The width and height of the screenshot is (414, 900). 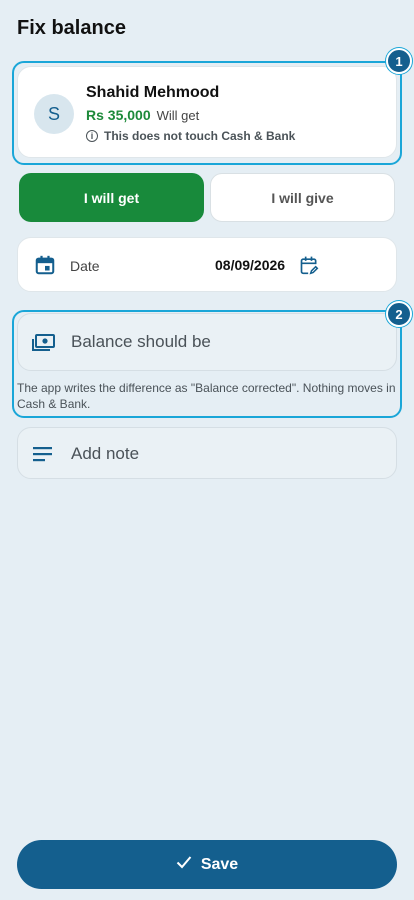 What do you see at coordinates (207, 453) in the screenshot?
I see `add-note-input: Add note` at bounding box center [207, 453].